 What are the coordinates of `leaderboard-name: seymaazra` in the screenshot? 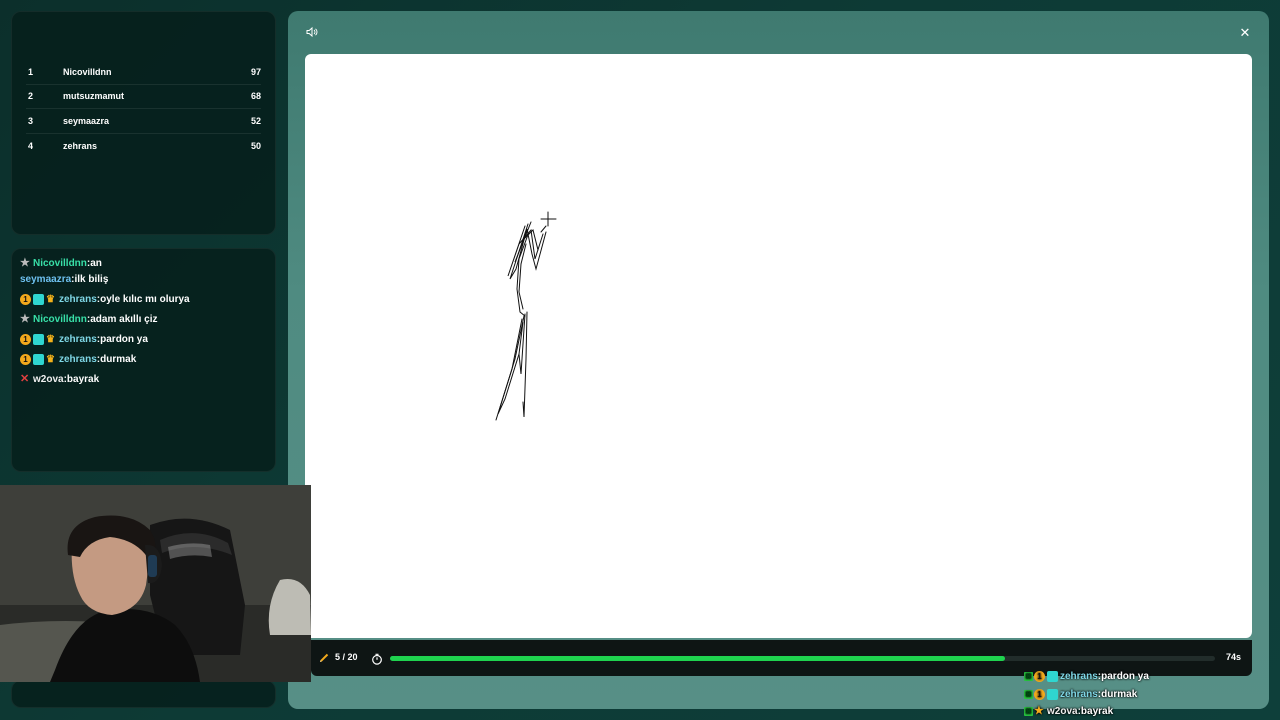 It's located at (86, 120).